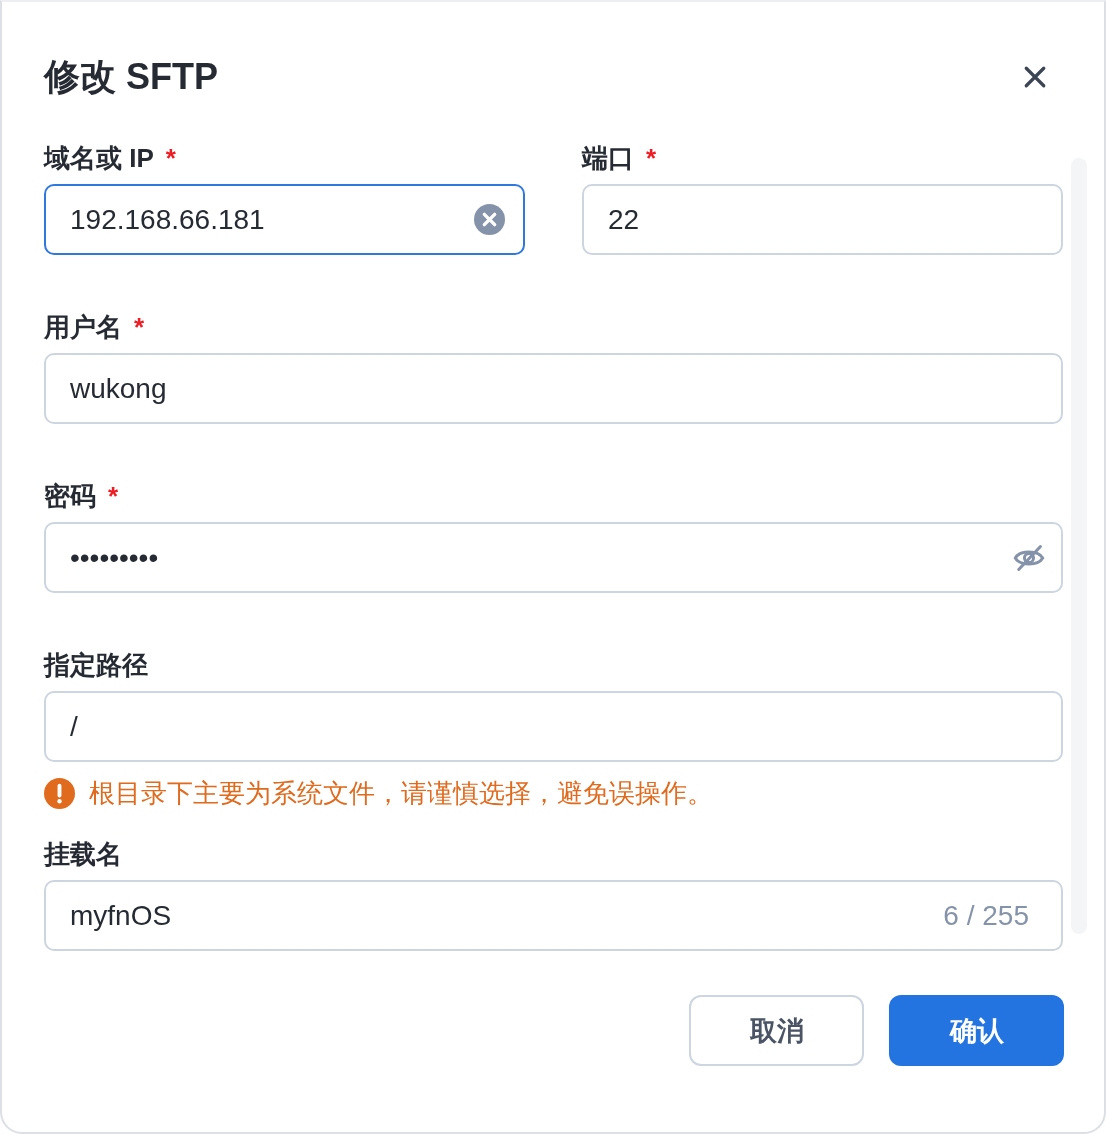 This screenshot has width=1106, height=1134. What do you see at coordinates (553, 557) in the screenshot?
I see `input-field: •••••••••` at bounding box center [553, 557].